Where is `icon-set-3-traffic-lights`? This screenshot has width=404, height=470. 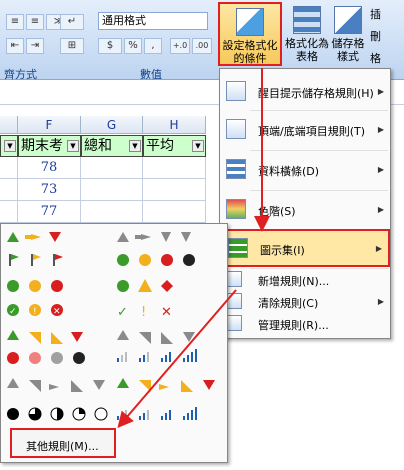 icon-set-3-traffic-lights is located at coordinates (35, 286).